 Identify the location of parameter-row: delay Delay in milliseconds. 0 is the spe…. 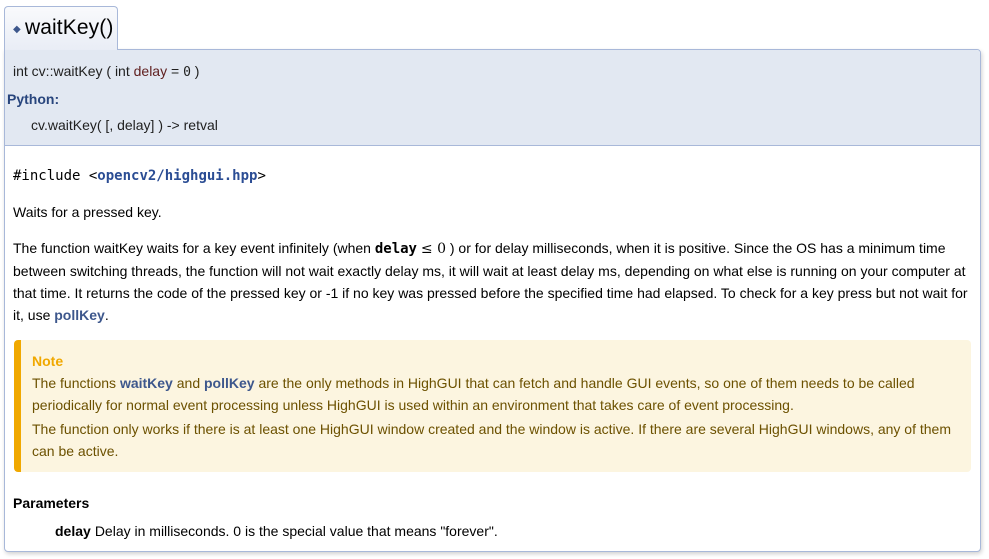
(513, 531).